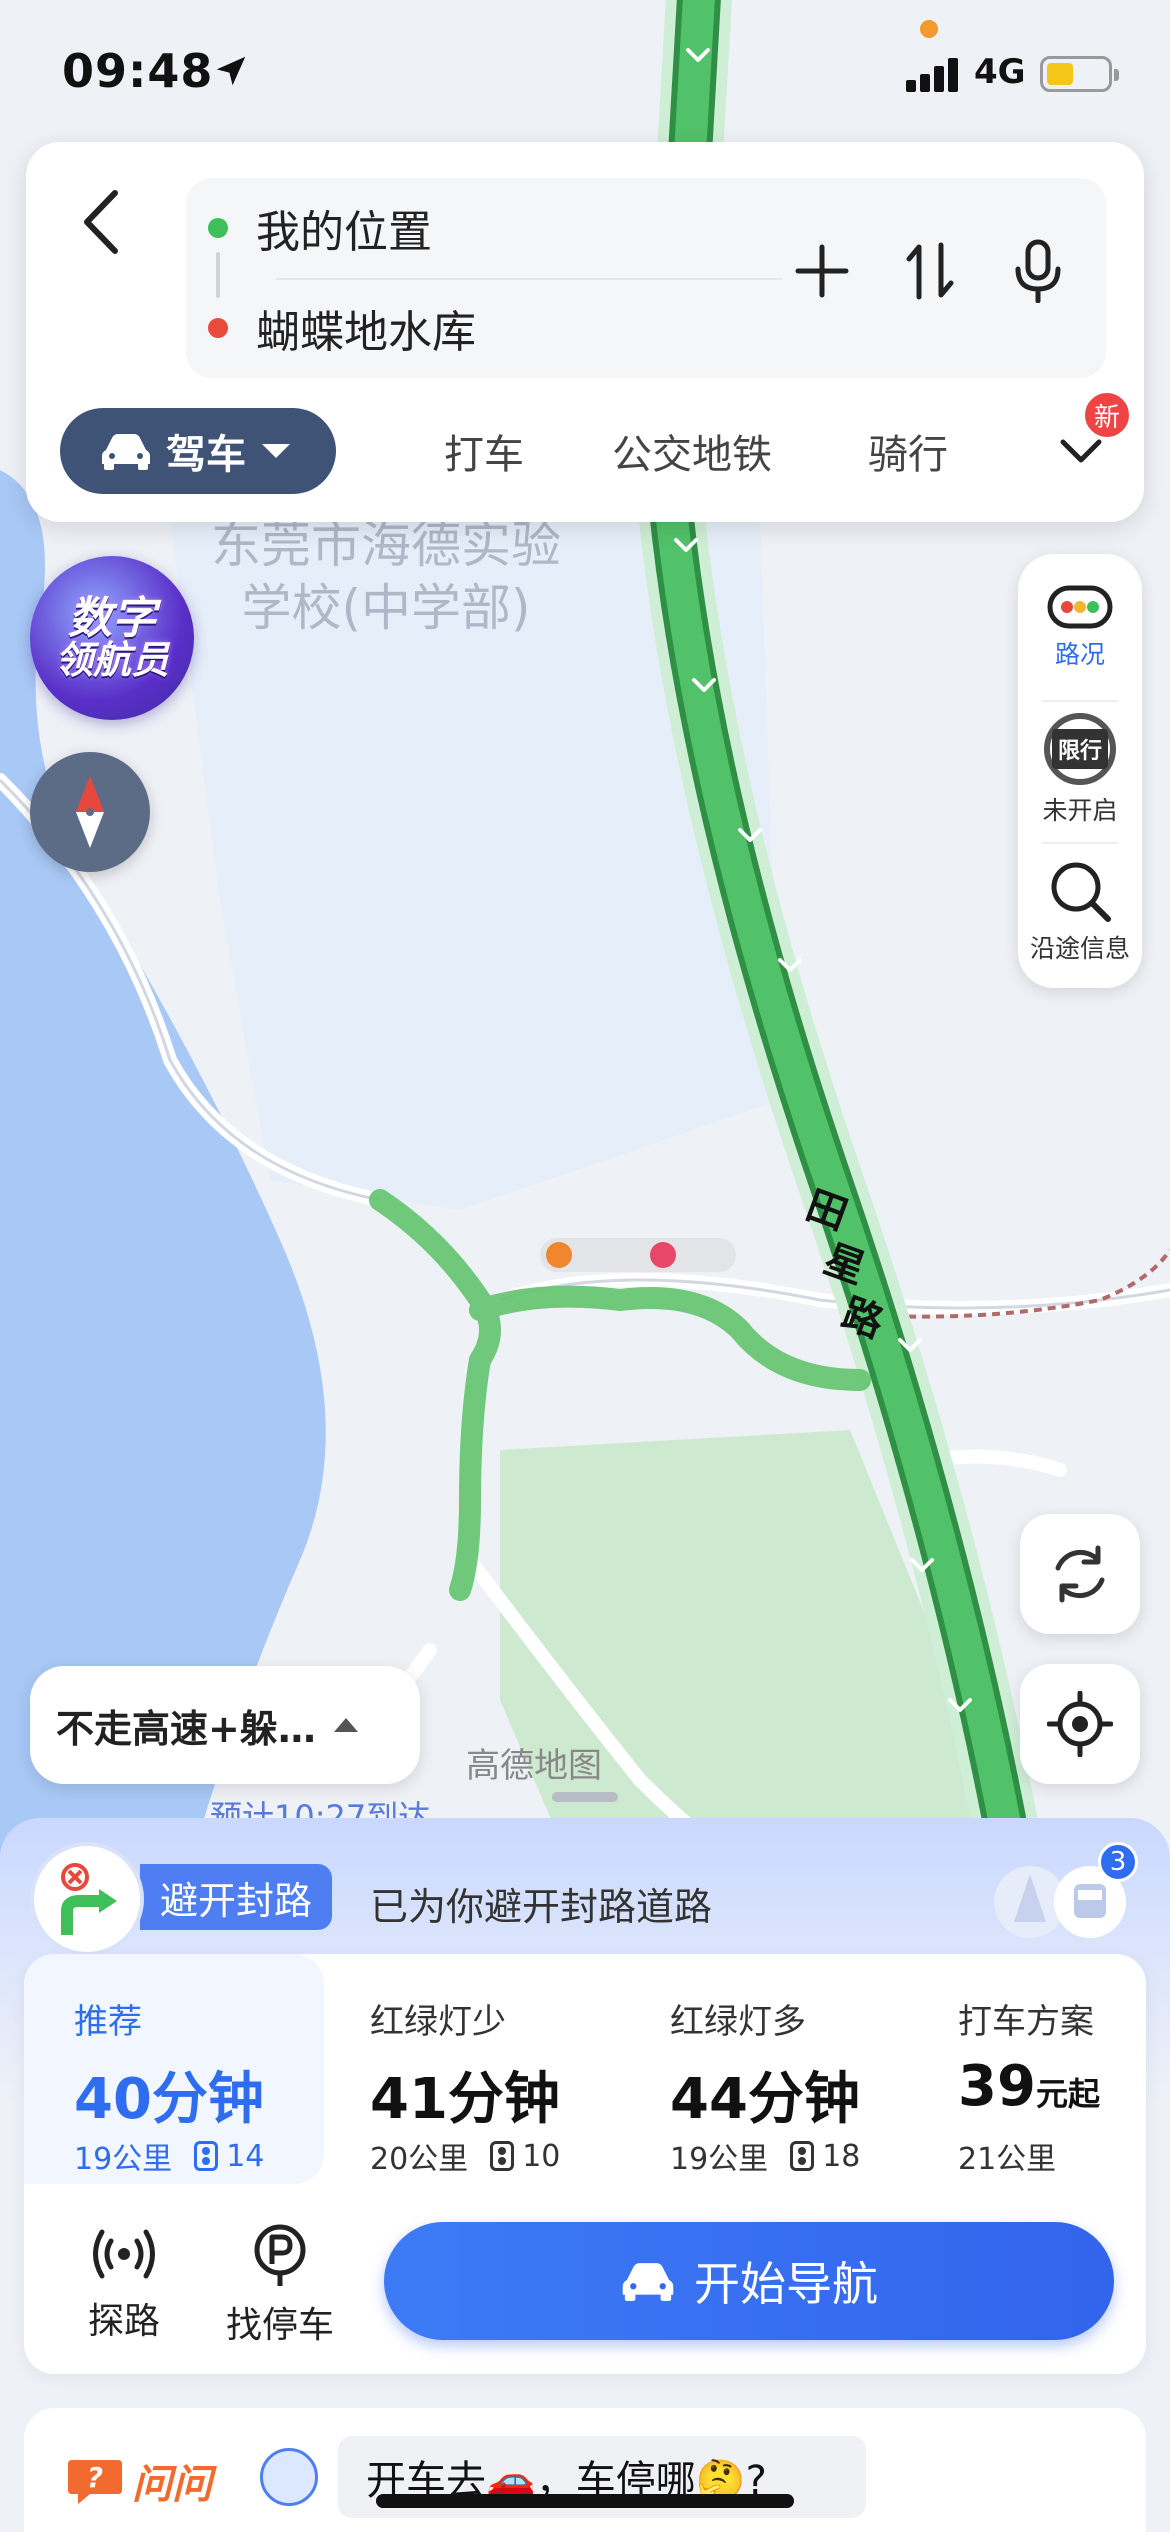  I want to click on restriction-label: 未开启, so click(1080, 810).